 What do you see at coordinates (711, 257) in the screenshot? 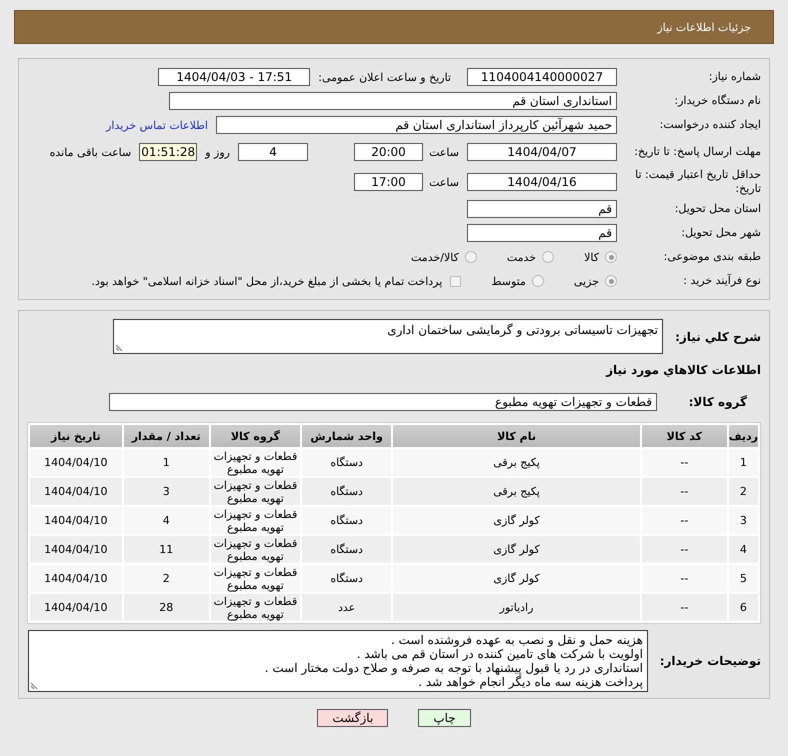
I see `field-label: طبقه بندی موضوعی:` at bounding box center [711, 257].